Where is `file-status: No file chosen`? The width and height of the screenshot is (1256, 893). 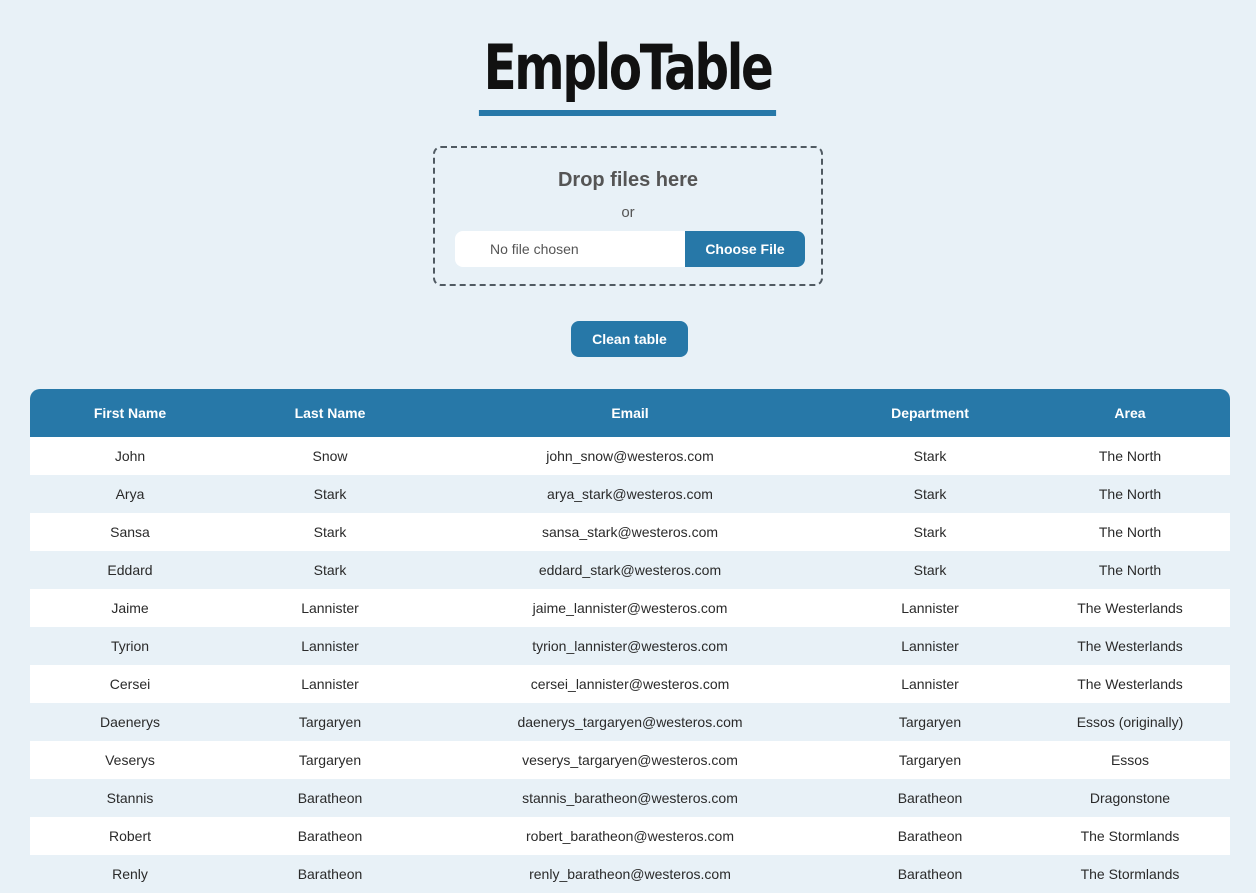
file-status: No file chosen is located at coordinates (534, 249).